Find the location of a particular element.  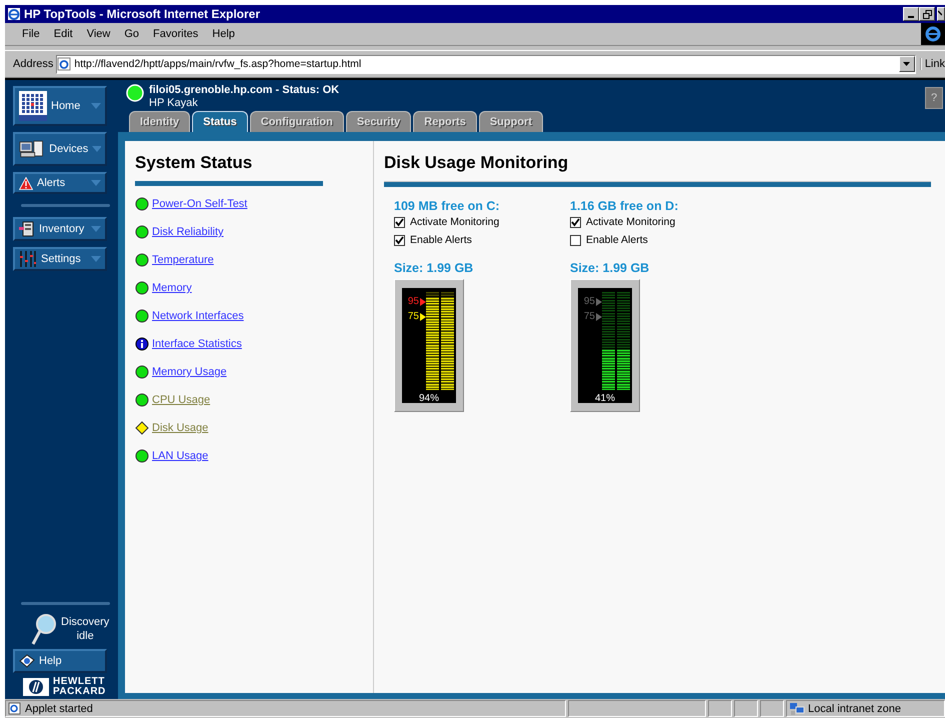

computers-icon is located at coordinates (32, 149).